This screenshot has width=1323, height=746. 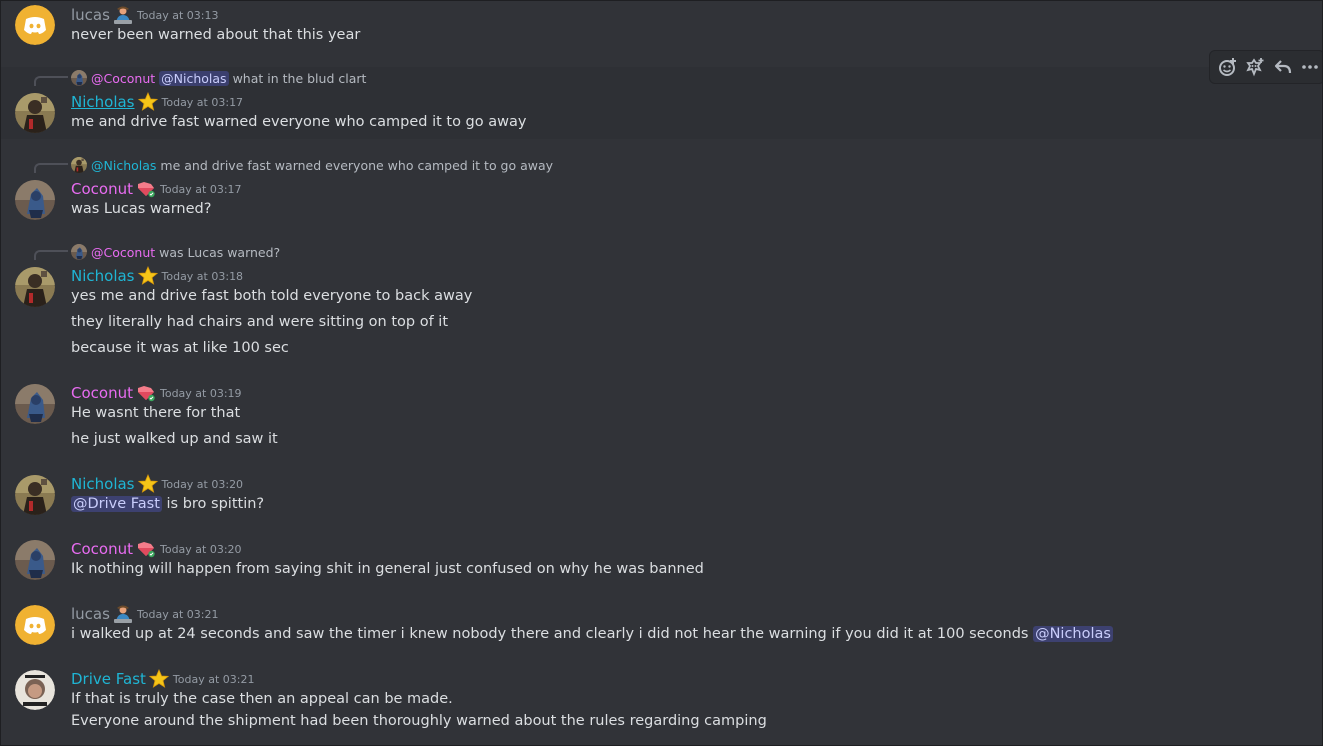 I want to click on user-mention: @Nicholas, so click(x=1073, y=634).